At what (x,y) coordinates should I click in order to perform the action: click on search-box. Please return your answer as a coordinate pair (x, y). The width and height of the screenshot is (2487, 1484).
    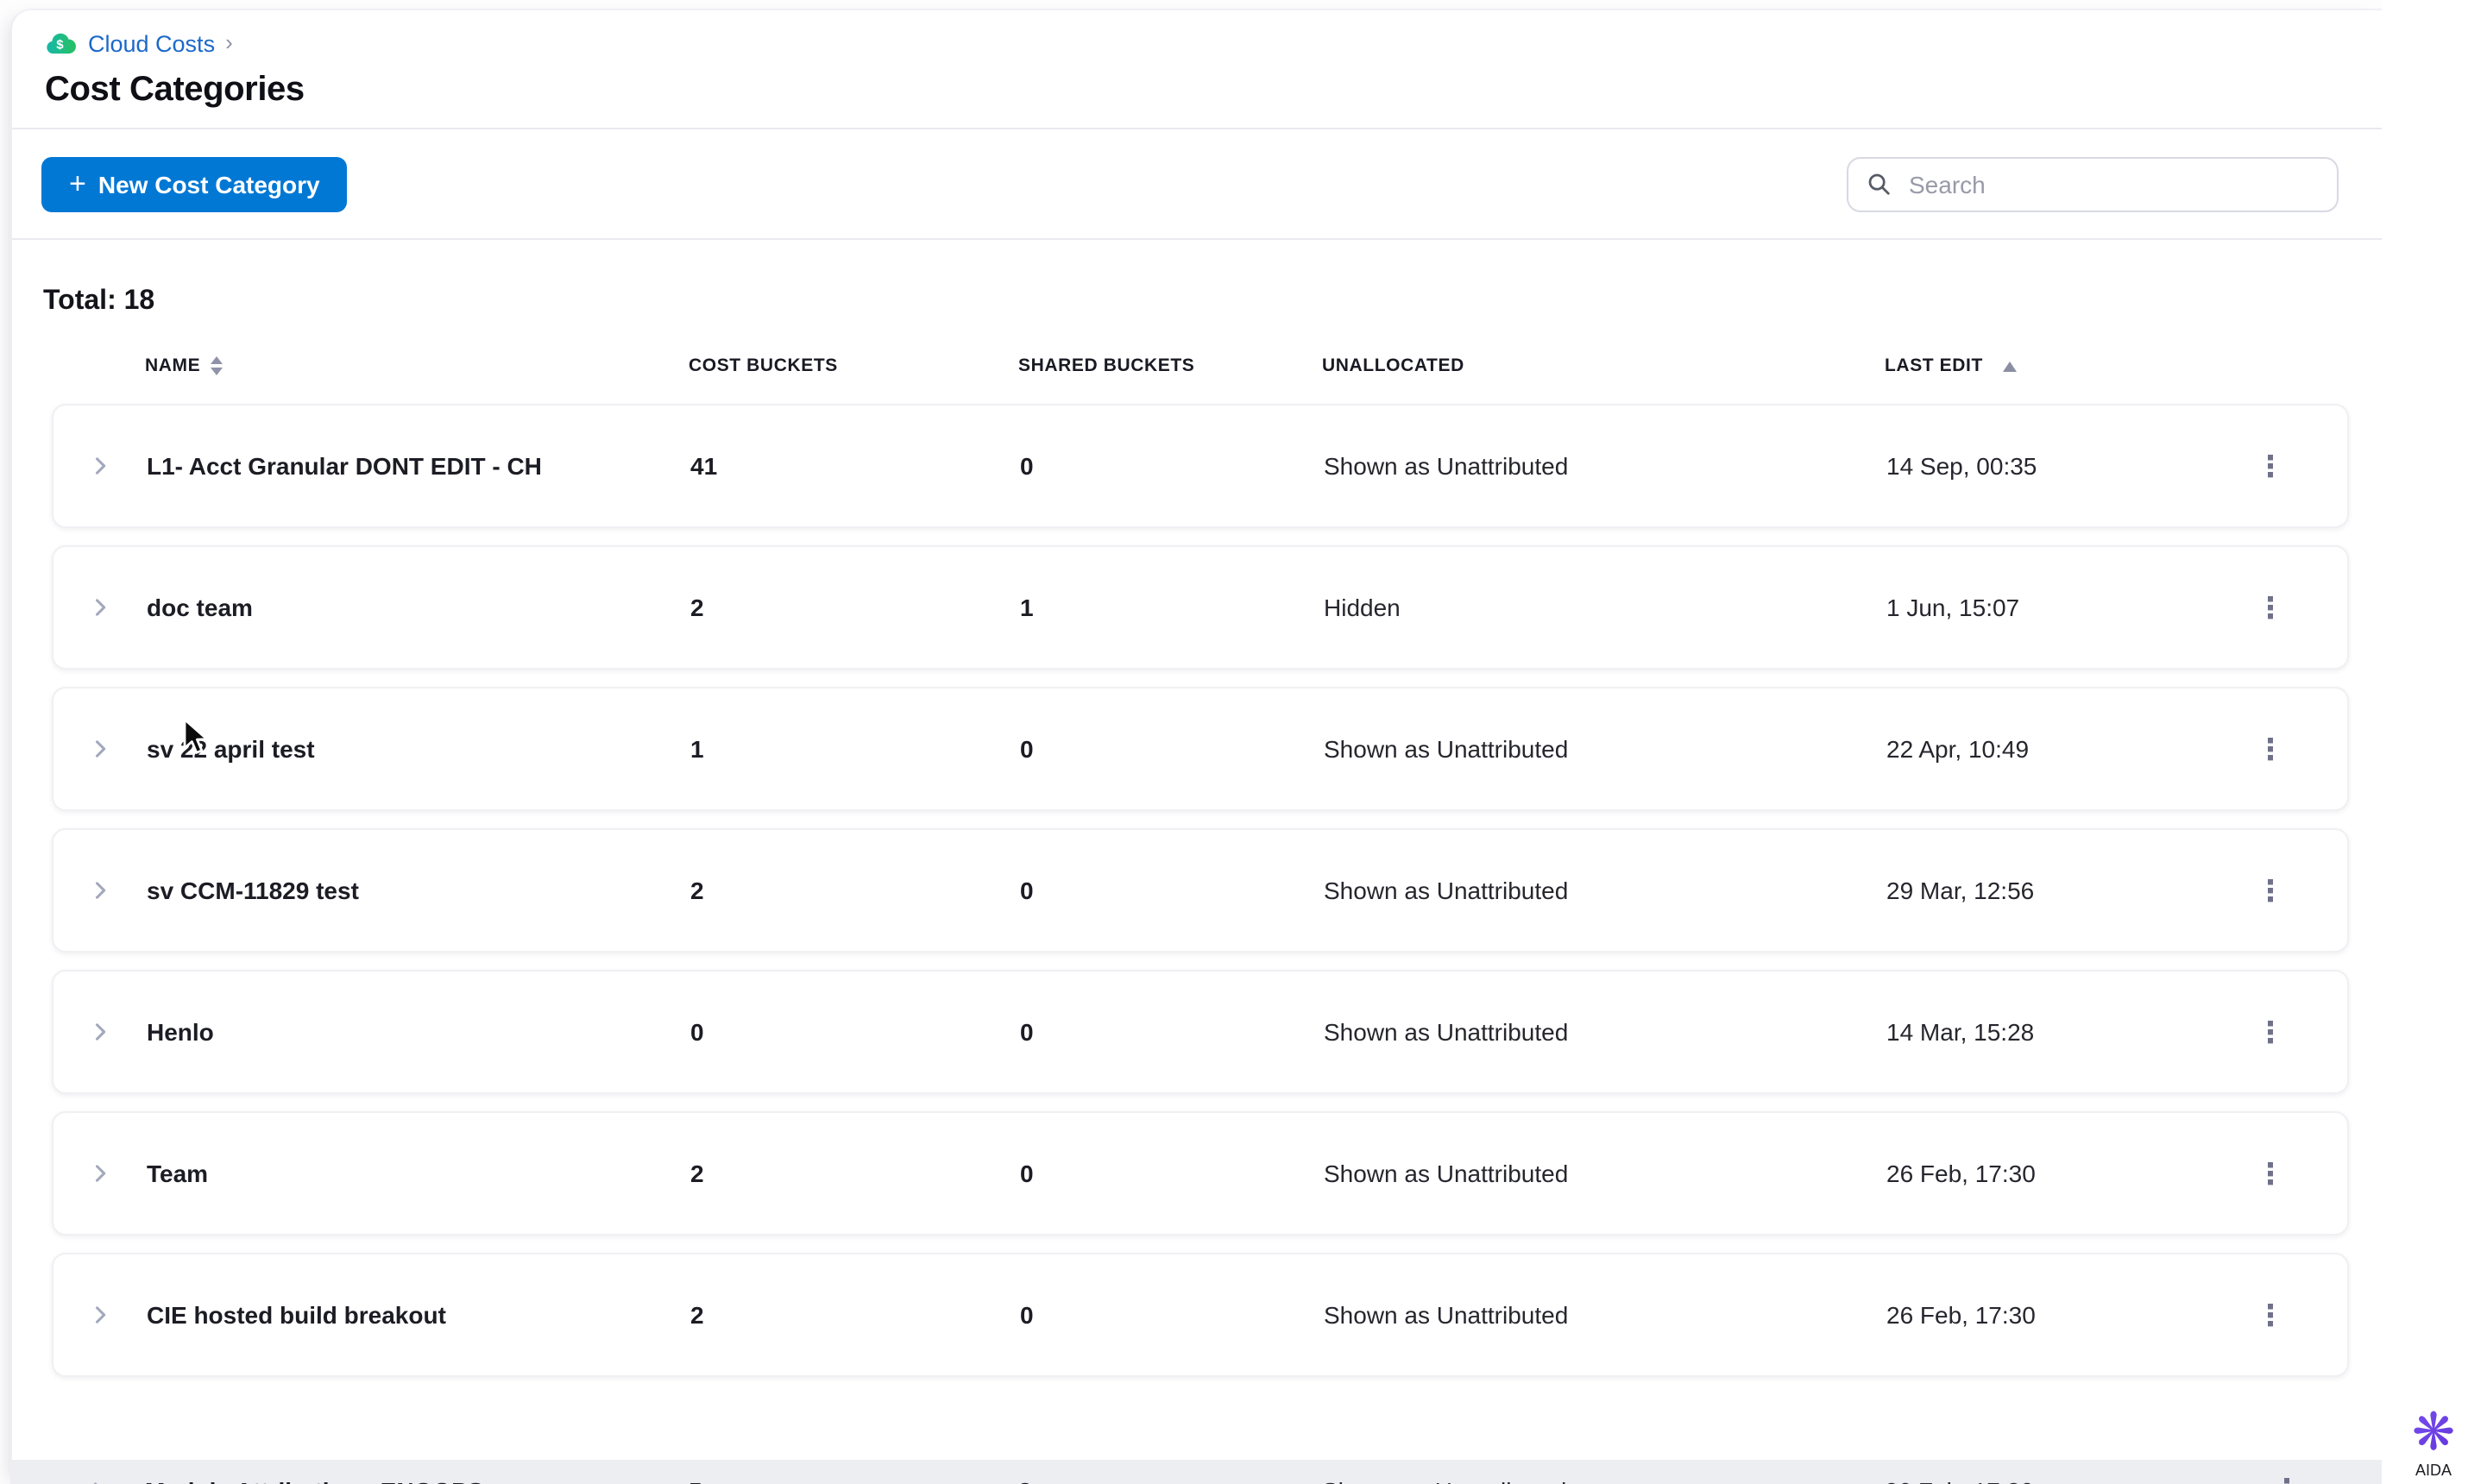
    Looking at the image, I should click on (2093, 184).